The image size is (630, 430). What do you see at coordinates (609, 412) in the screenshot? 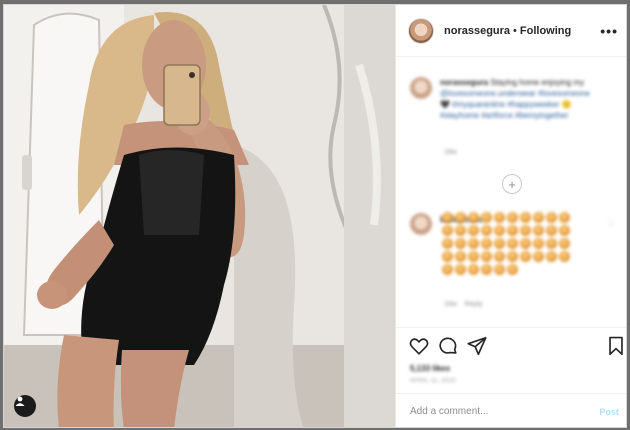
I see `post-comment-button: Post` at bounding box center [609, 412].